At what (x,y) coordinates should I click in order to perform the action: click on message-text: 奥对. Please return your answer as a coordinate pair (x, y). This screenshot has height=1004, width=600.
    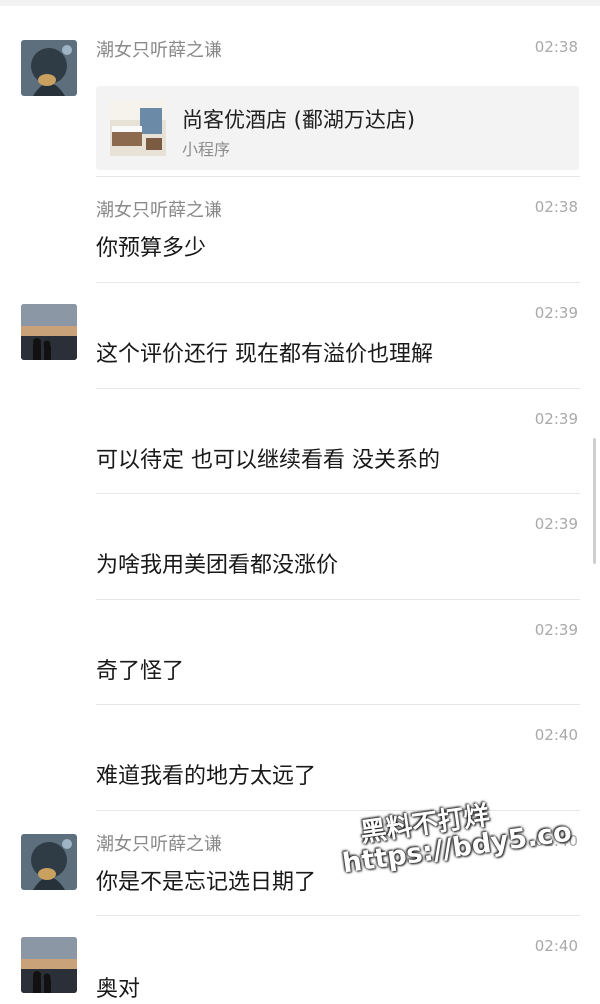
    Looking at the image, I should click on (118, 989).